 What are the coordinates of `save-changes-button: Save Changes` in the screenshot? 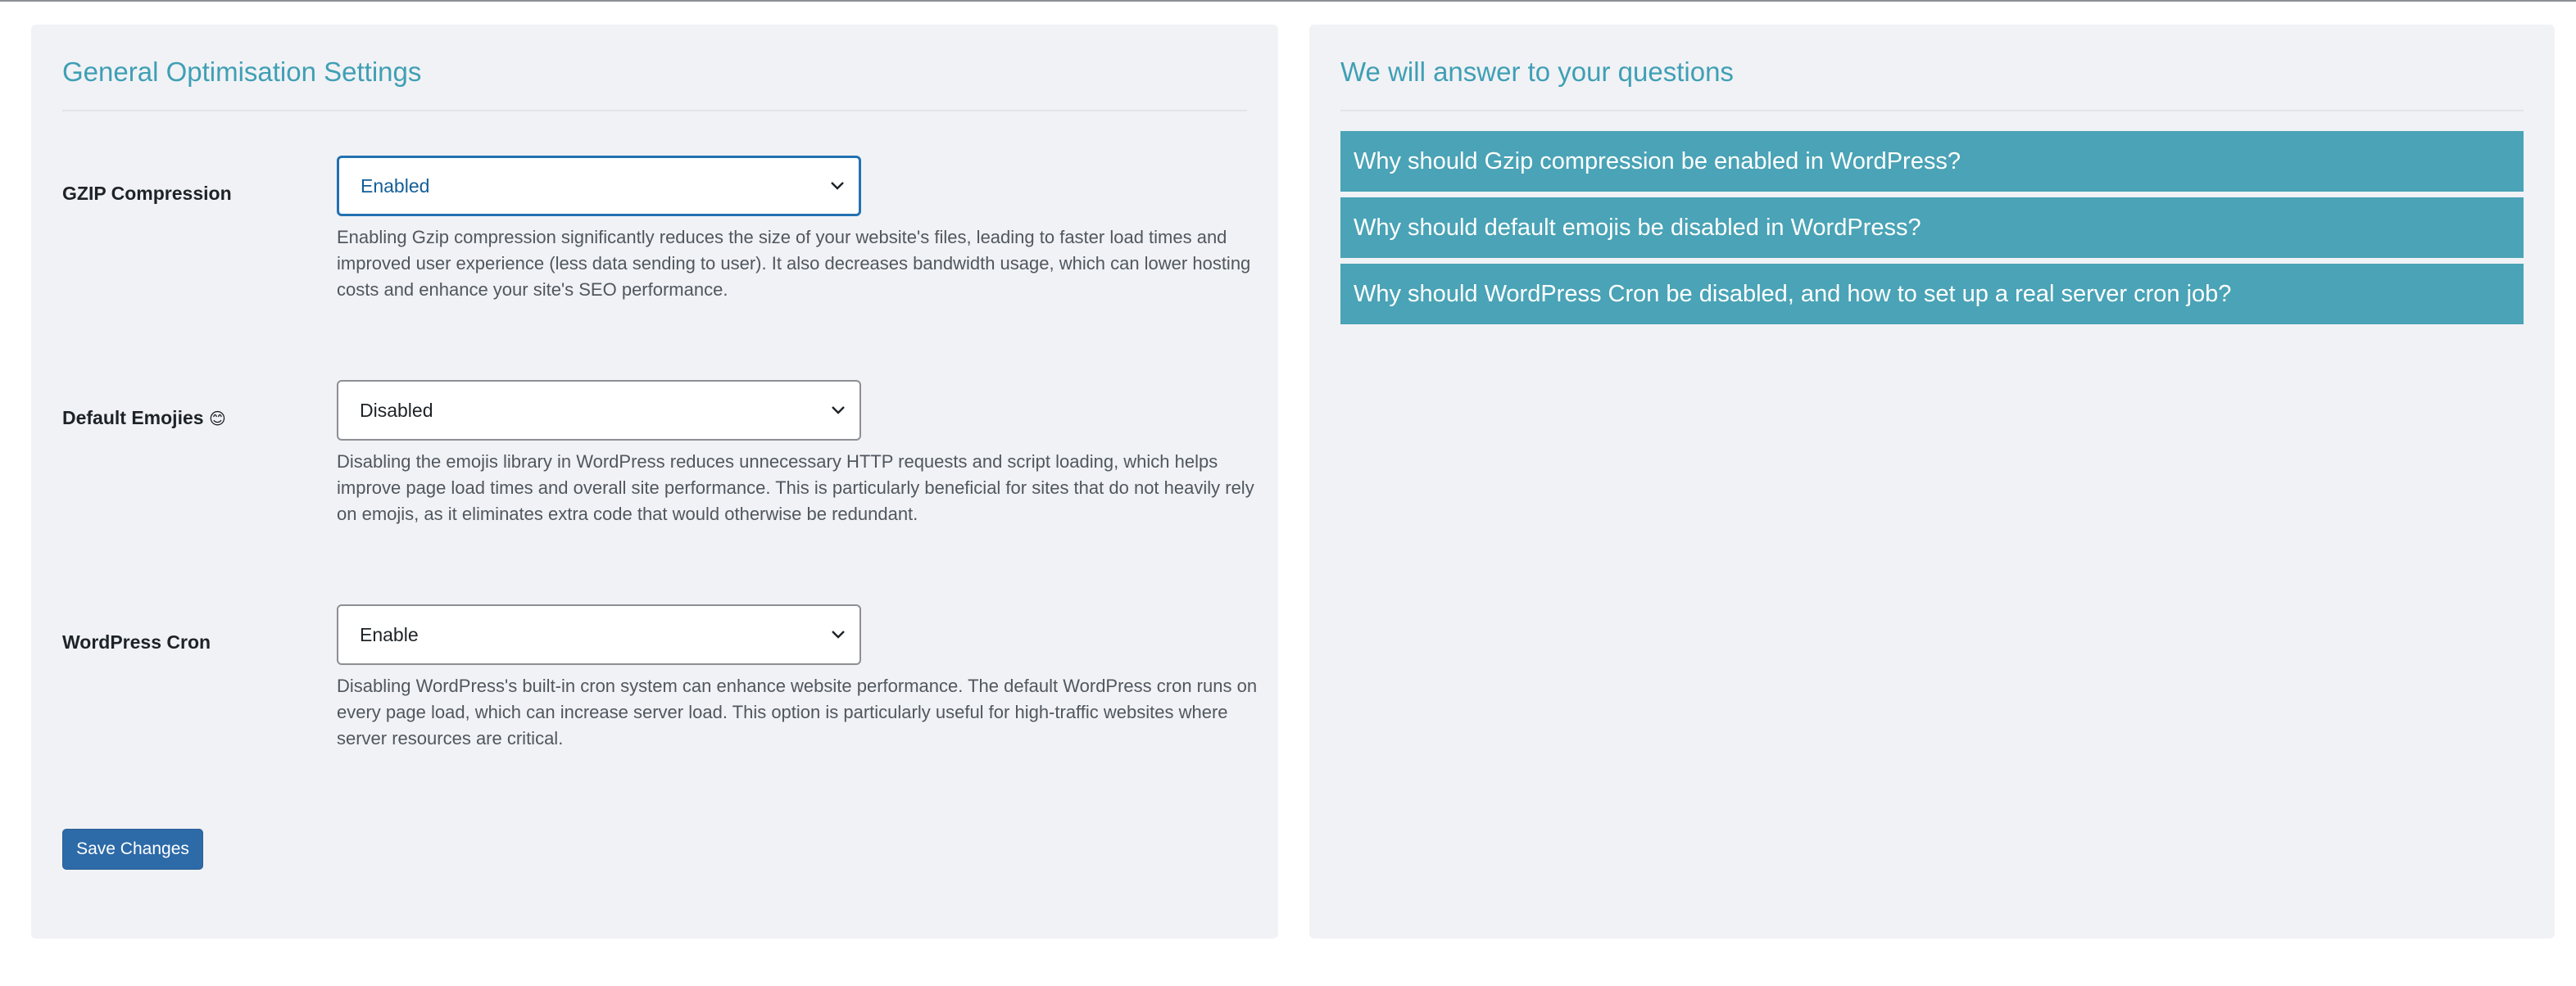 It's located at (132, 849).